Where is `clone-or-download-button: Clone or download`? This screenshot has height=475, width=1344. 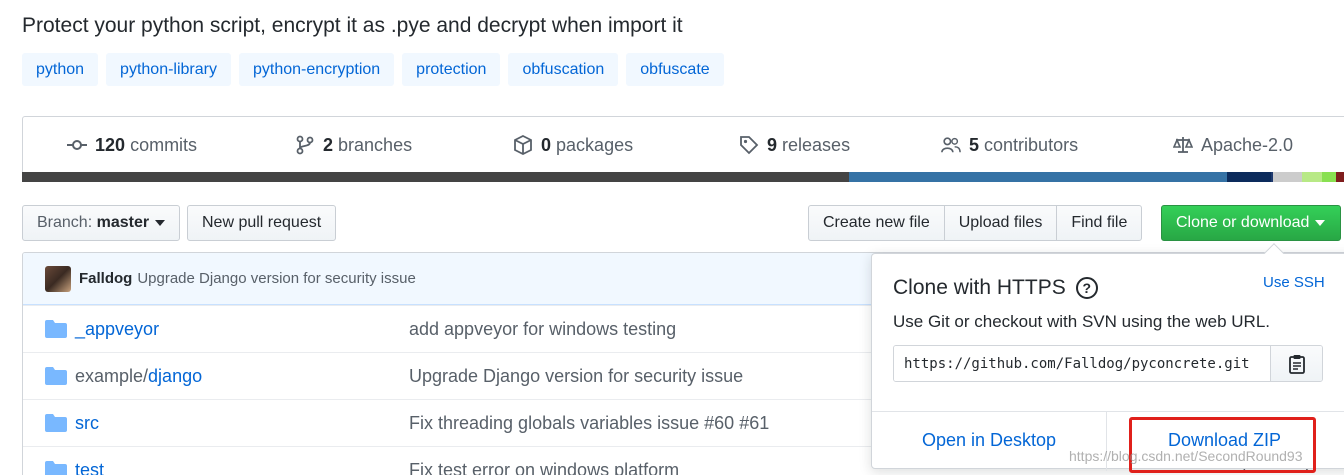
clone-or-download-button: Clone or download is located at coordinates (1251, 223).